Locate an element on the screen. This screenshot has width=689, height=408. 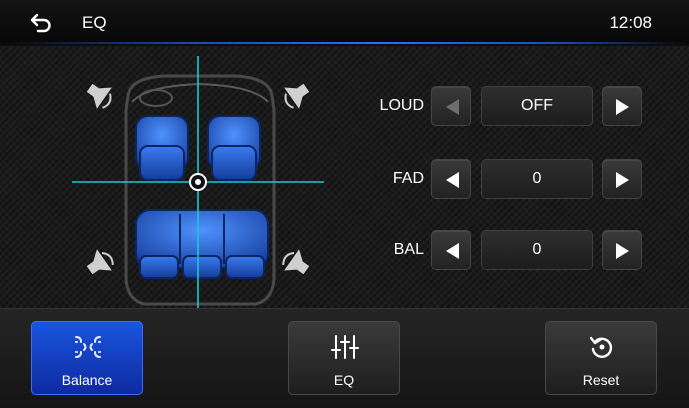
steering-wheel is located at coordinates (156, 98).